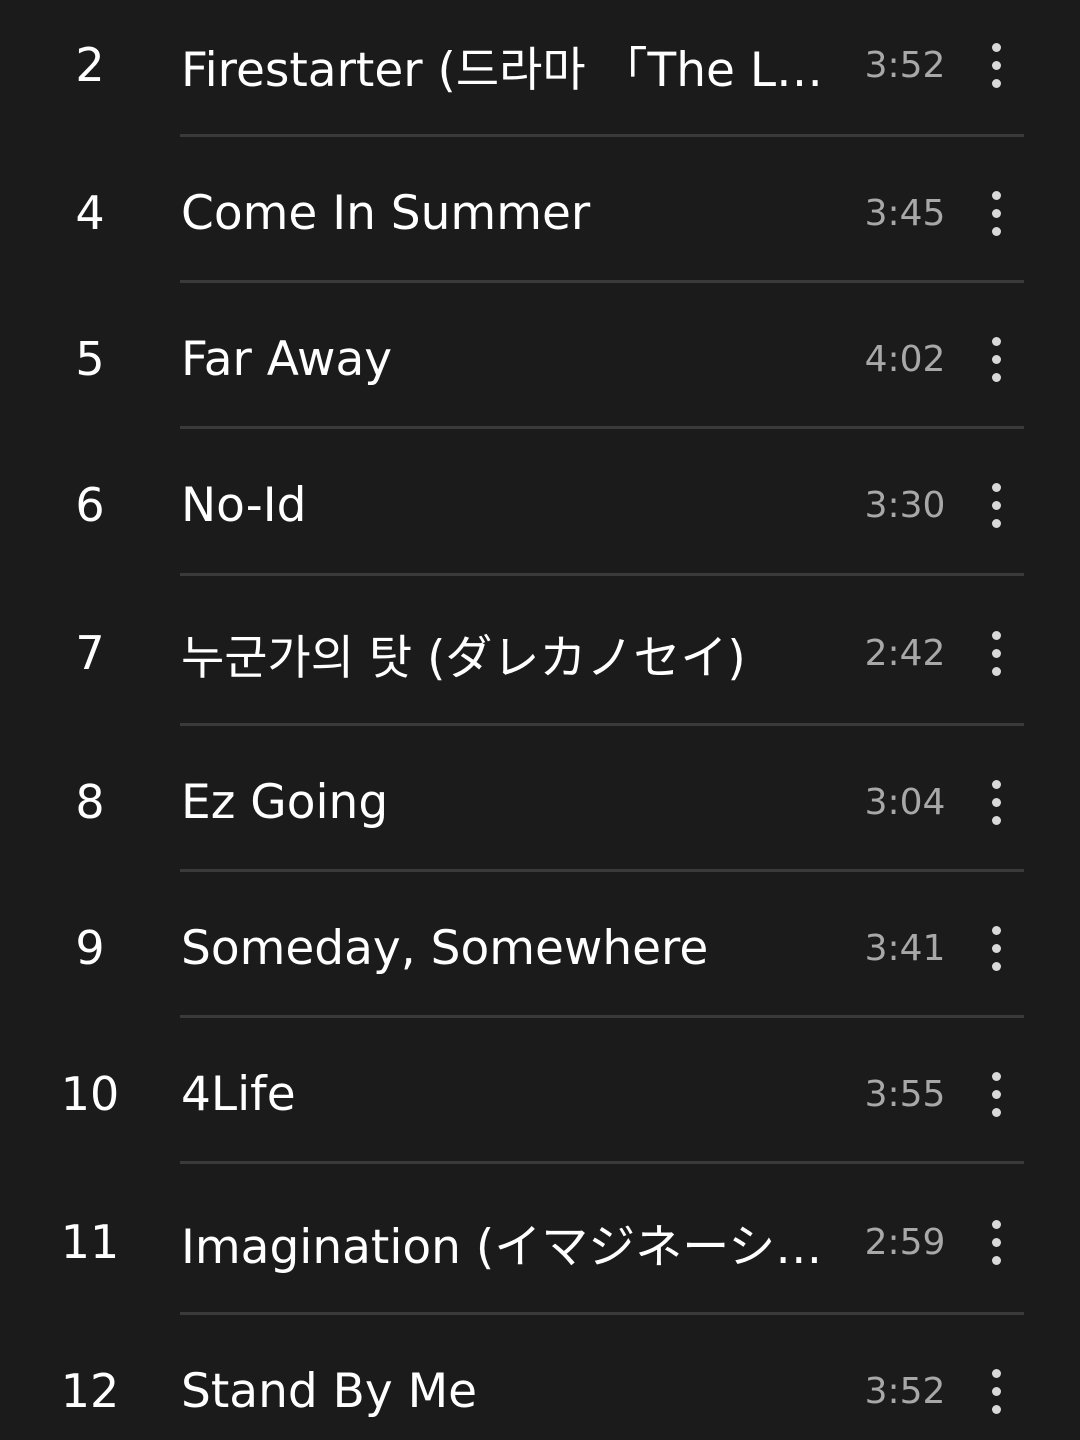  I want to click on track-duration: 2:42, so click(905, 653).